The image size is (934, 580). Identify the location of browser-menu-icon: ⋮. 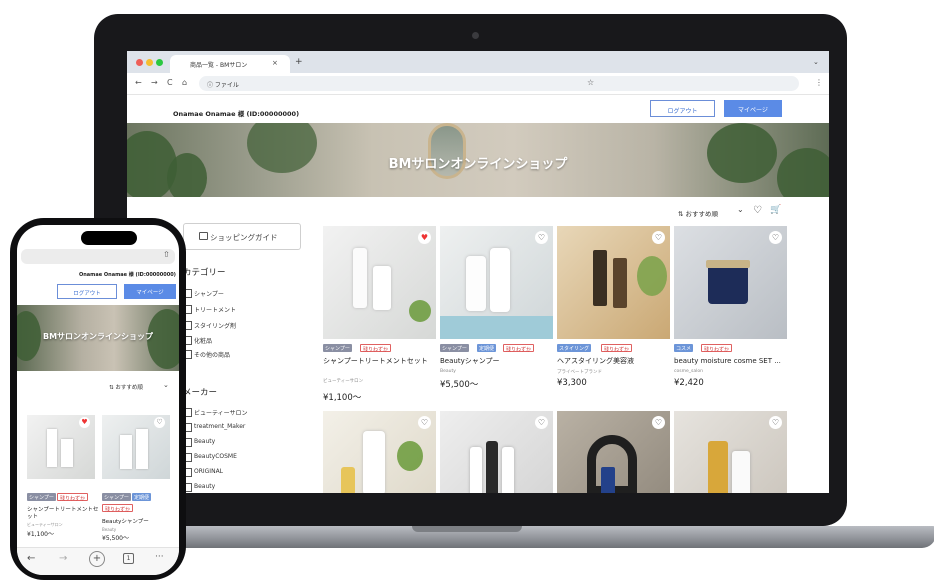
(819, 82).